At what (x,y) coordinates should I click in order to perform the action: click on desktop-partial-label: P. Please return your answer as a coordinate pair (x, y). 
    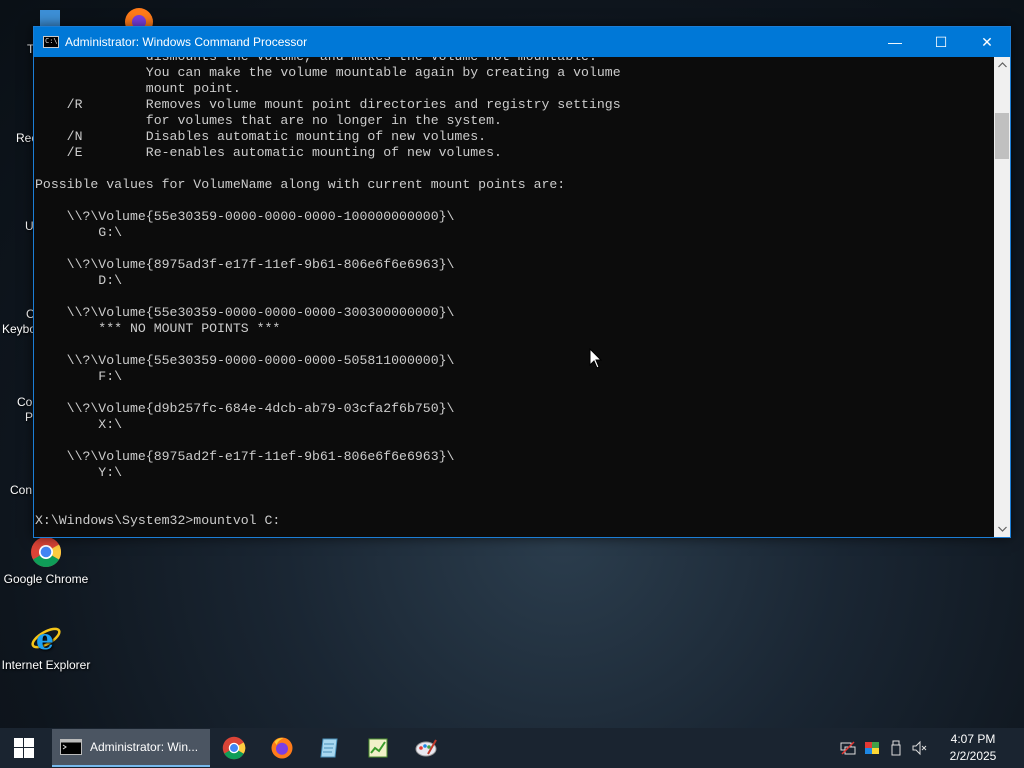
    Looking at the image, I should click on (29, 417).